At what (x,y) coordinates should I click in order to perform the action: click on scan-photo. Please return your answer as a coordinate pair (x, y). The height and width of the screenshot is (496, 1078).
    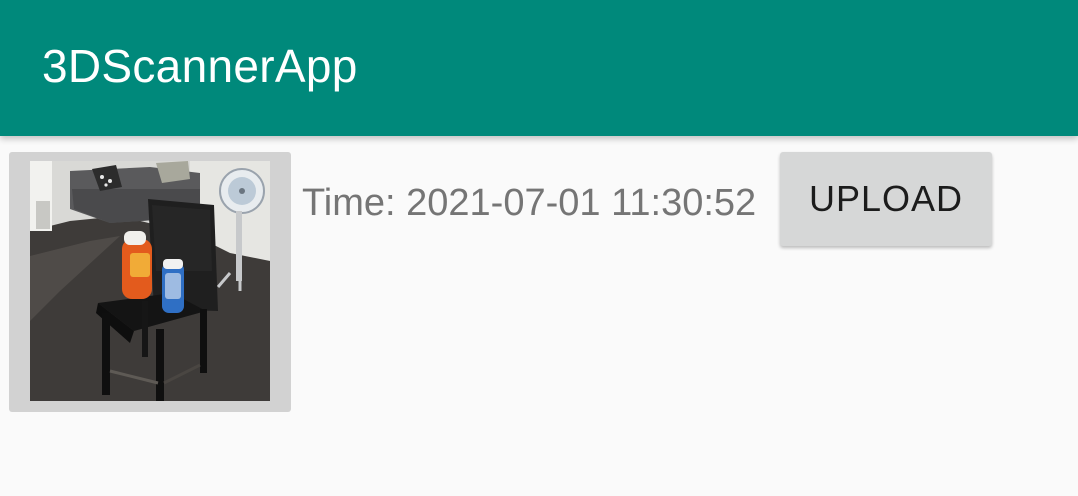
    Looking at the image, I should click on (150, 281).